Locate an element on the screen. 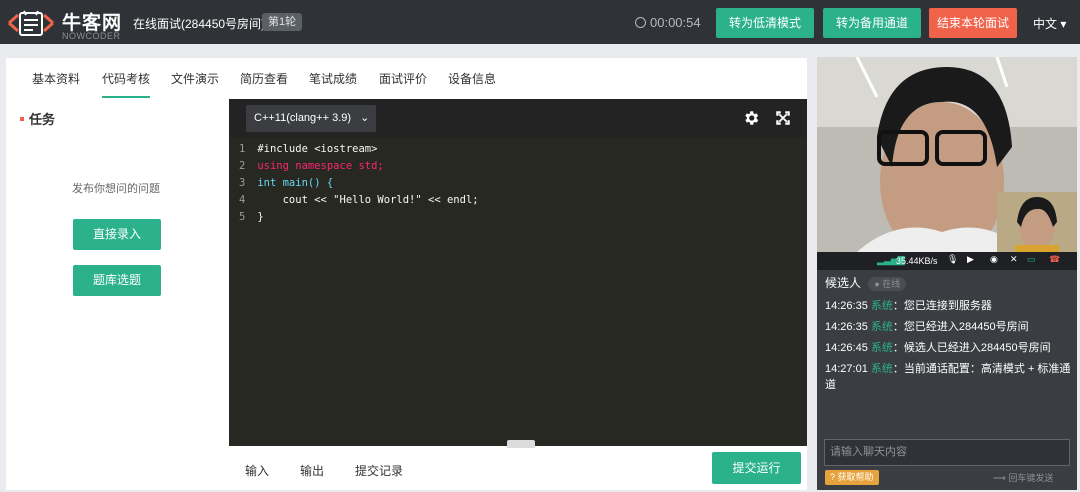 This screenshot has height=492, width=1080. video-stats-bar: ▂▃▅▇ 35.44KB/s 🎙 ▶ ◉ ✕ ▭ ☎ is located at coordinates (947, 261).